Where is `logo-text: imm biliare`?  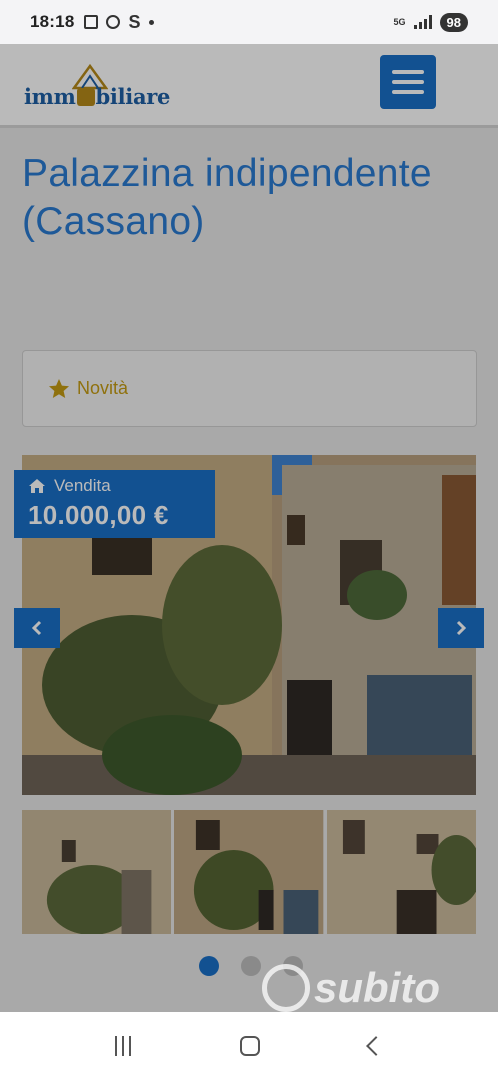
logo-text: imm biliare is located at coordinates (97, 96).